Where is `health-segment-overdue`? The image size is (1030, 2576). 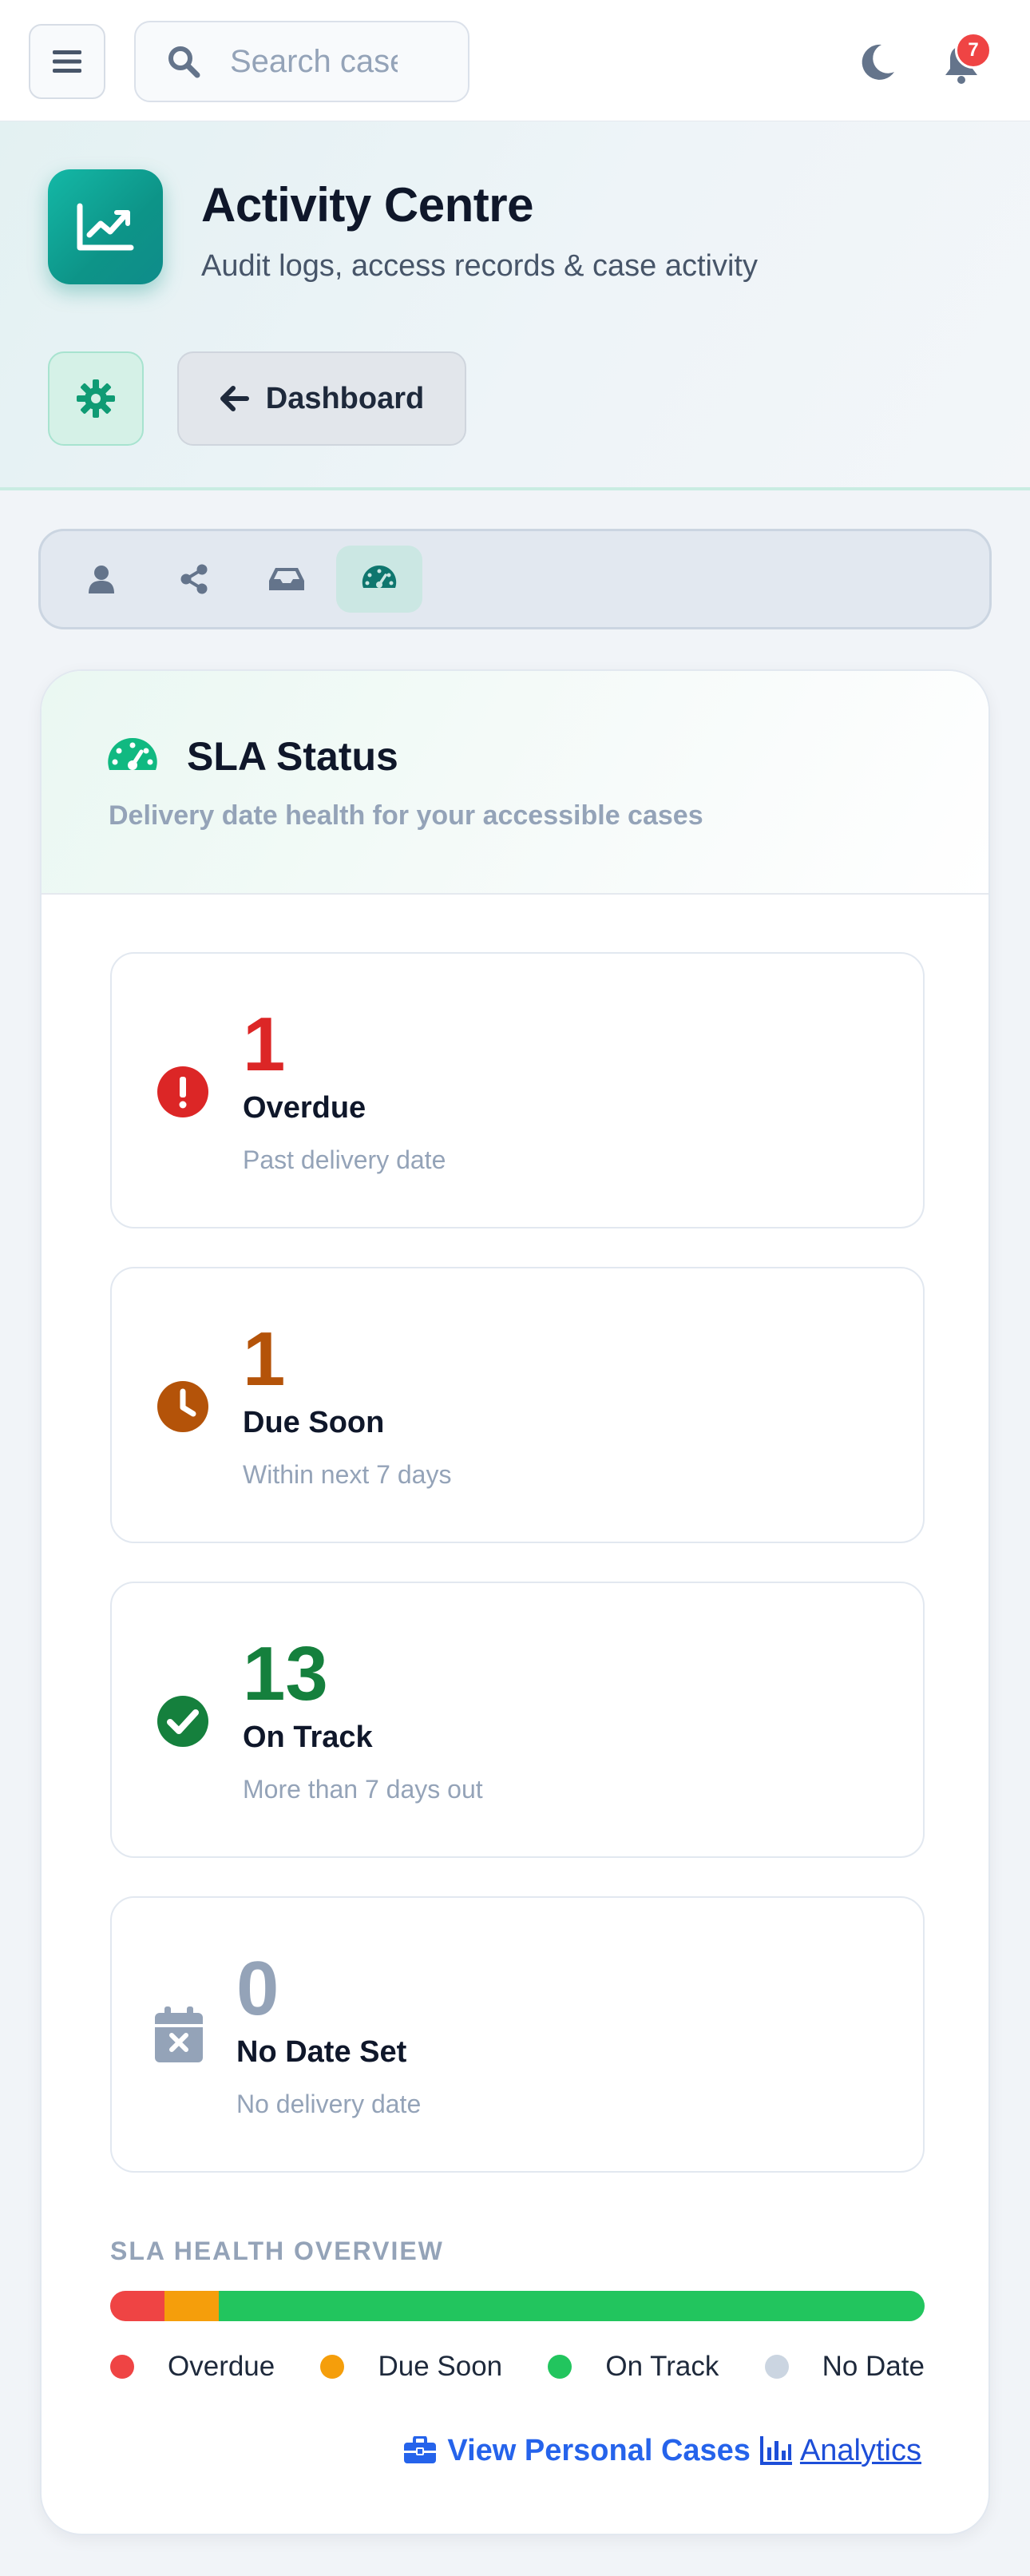
health-segment-overdue is located at coordinates (137, 2306).